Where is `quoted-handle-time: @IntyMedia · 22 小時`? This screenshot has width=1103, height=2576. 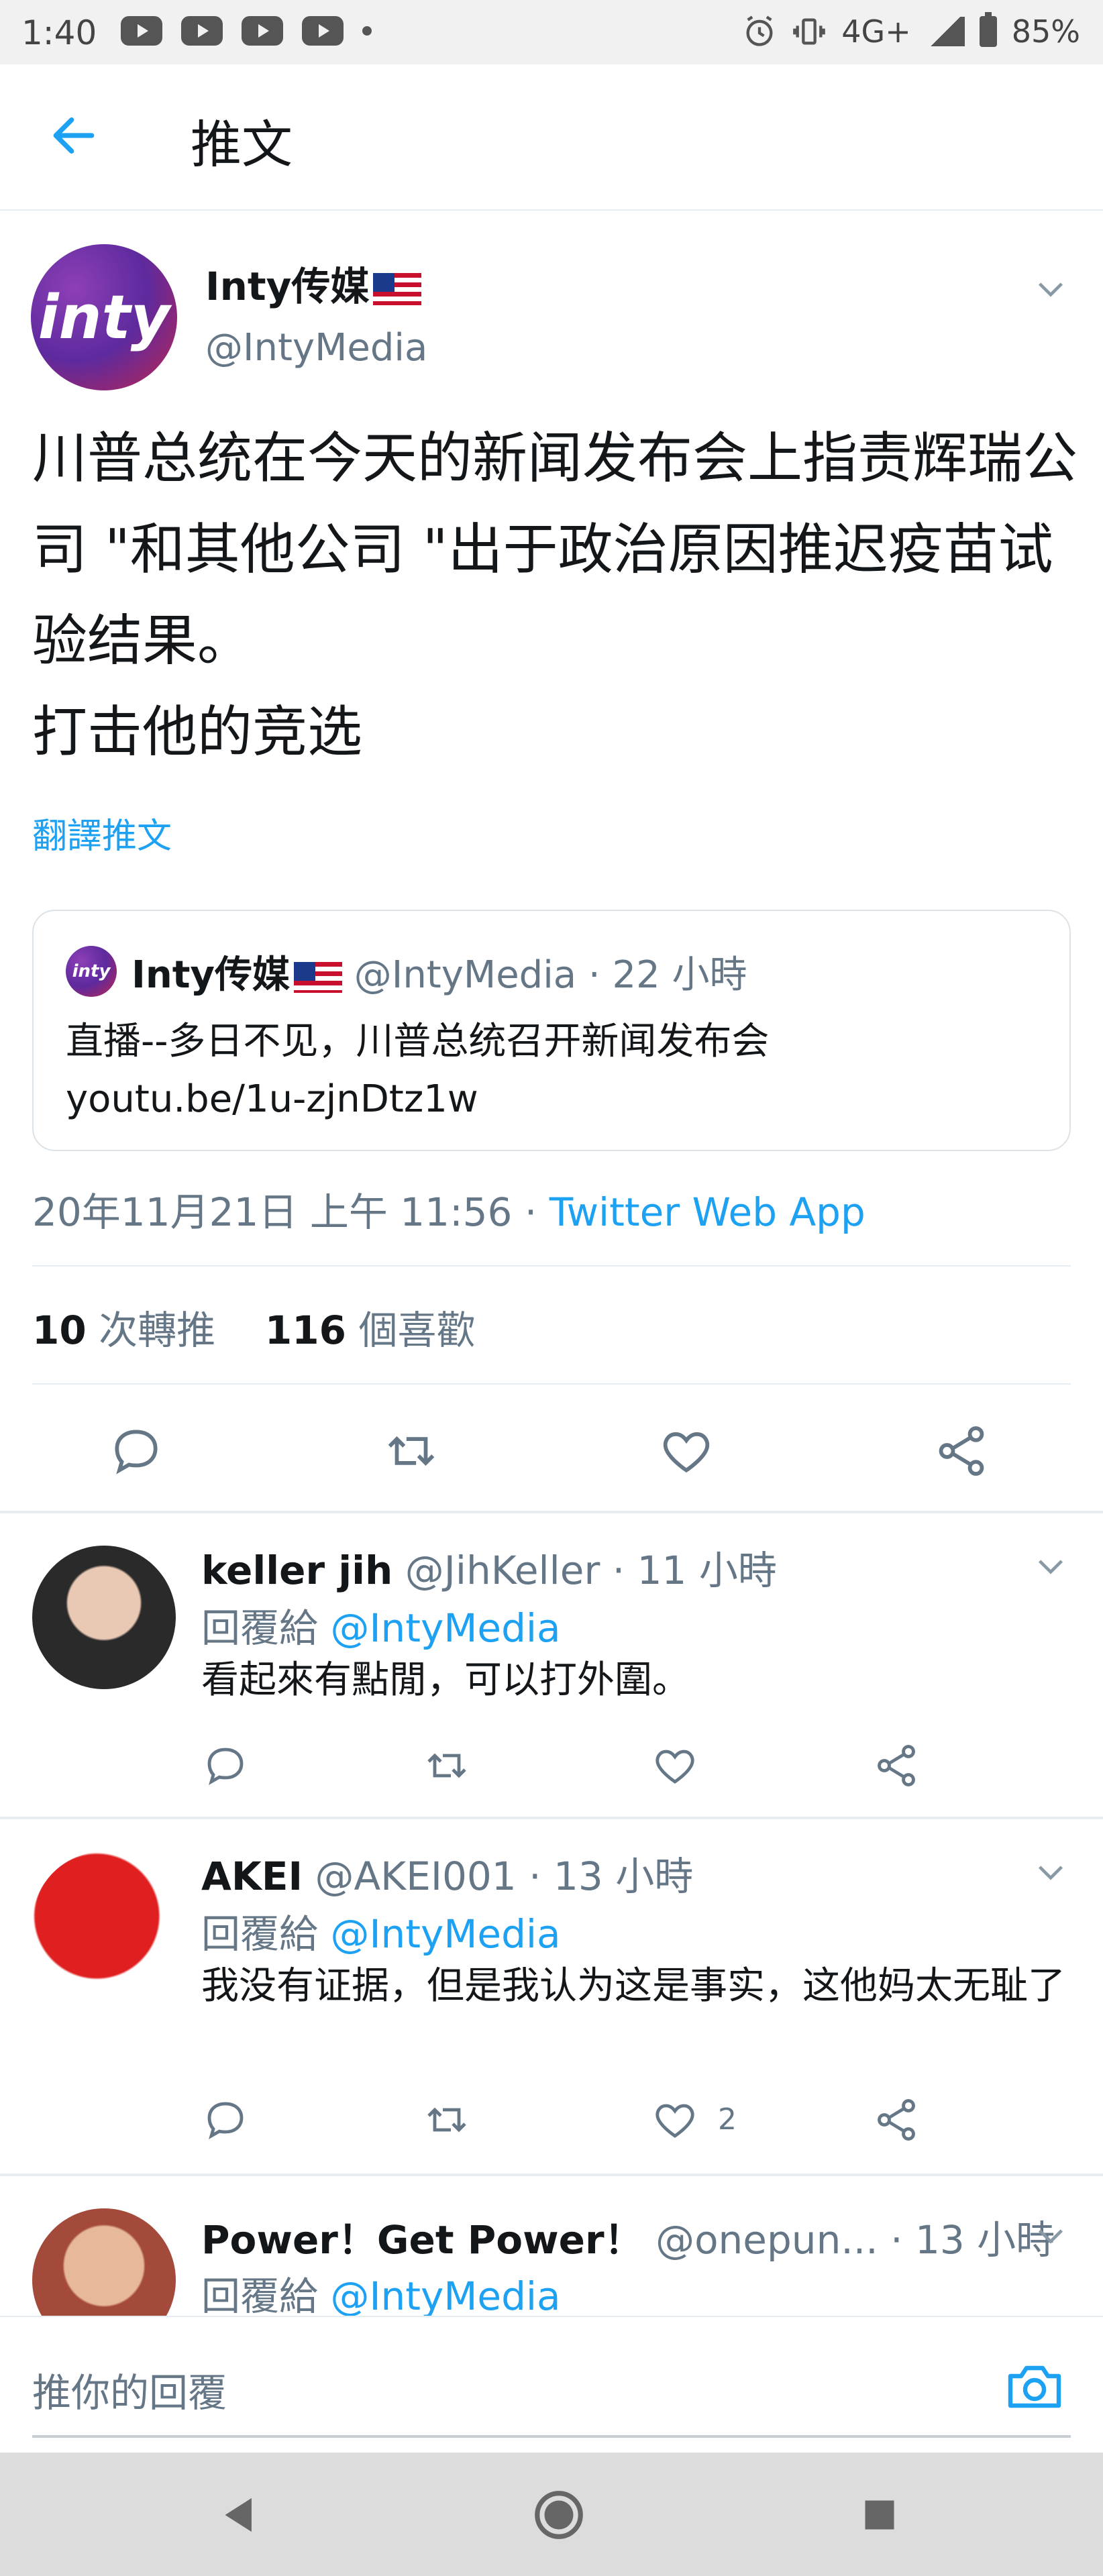 quoted-handle-time: @IntyMedia · 22 小時 is located at coordinates (550, 975).